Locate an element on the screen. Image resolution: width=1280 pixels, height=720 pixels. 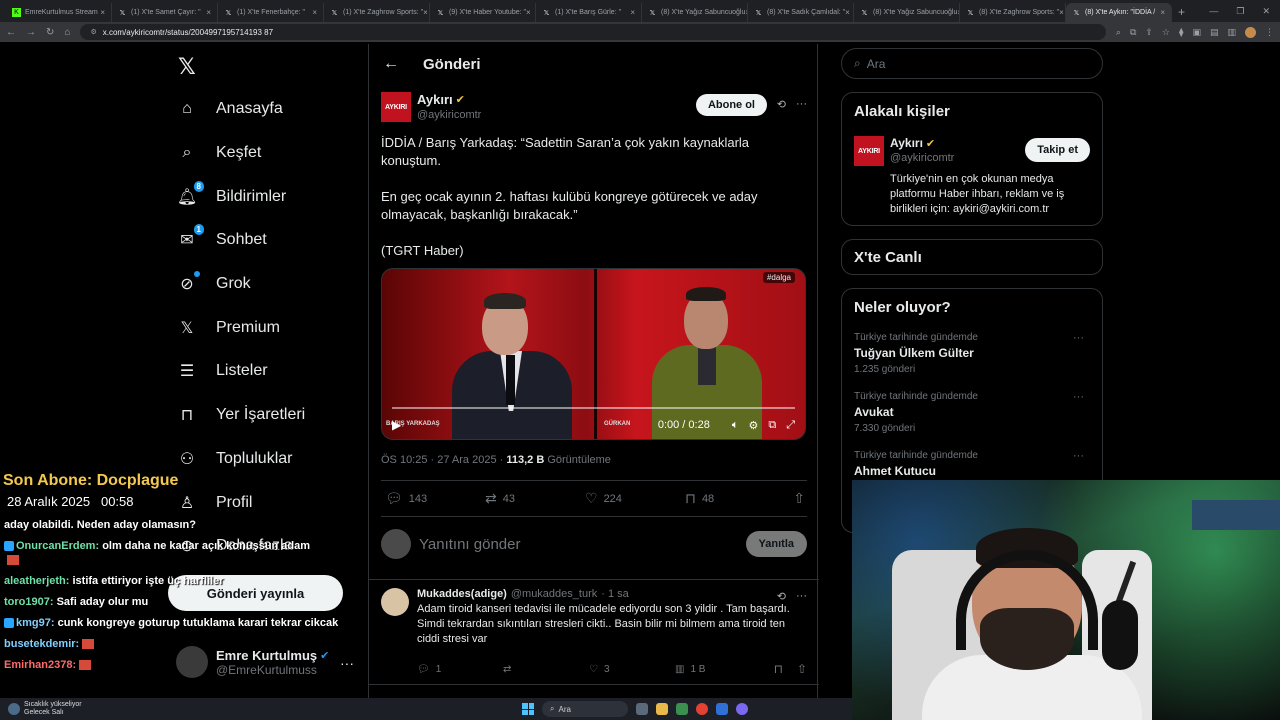
nav-item: ⚇ Topluluklar is located at coordinates (234, 459).